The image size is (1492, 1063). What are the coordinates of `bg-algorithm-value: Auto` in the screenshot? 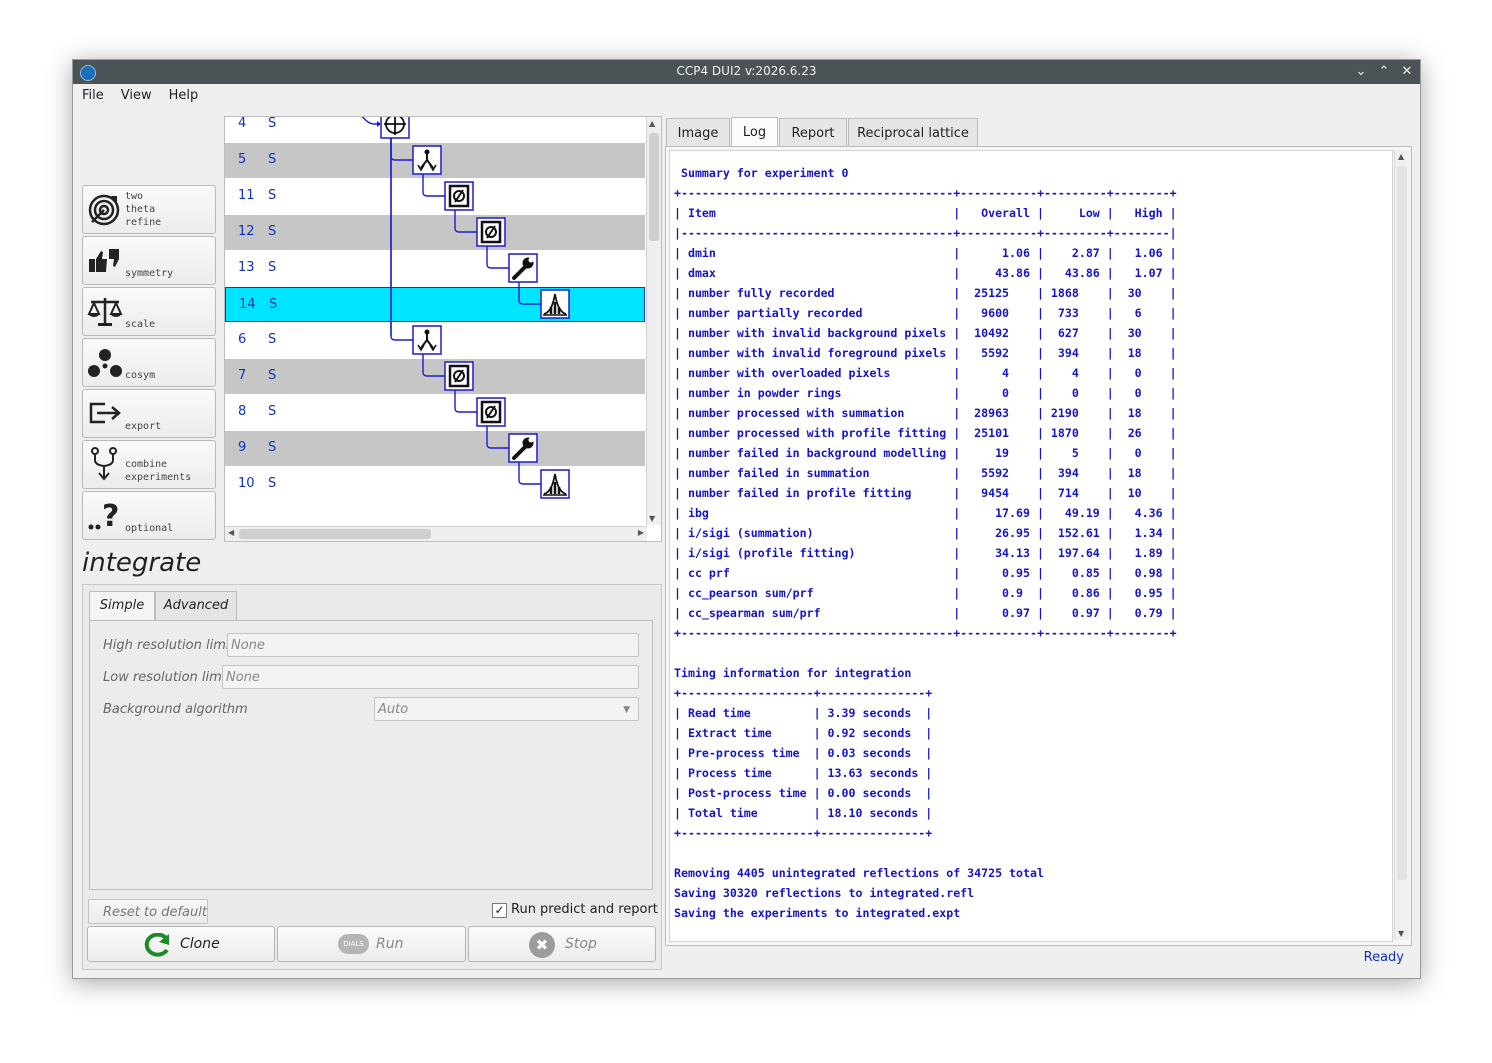 It's located at (393, 709).